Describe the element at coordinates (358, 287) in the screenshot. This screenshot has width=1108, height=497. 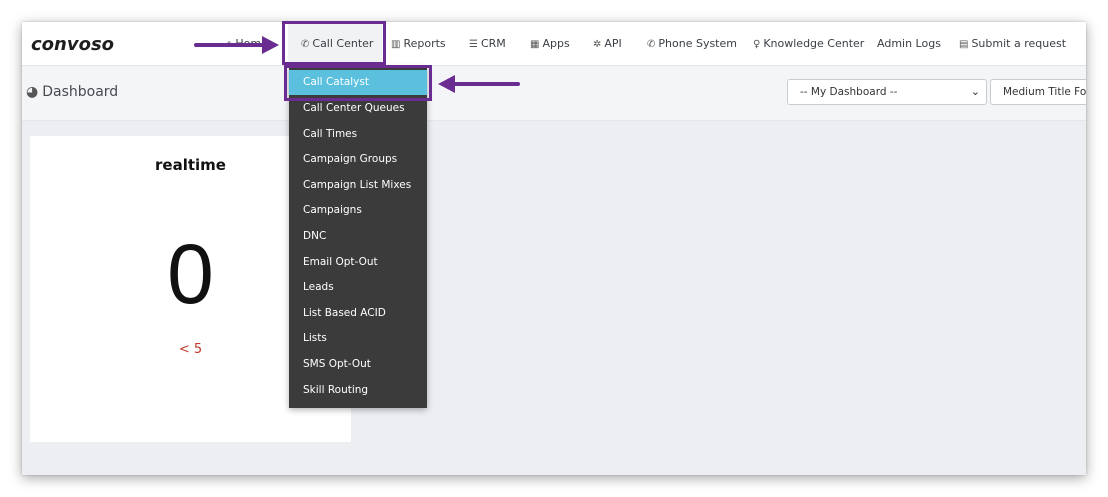
I see `menu-item-leads: Leads` at that location.